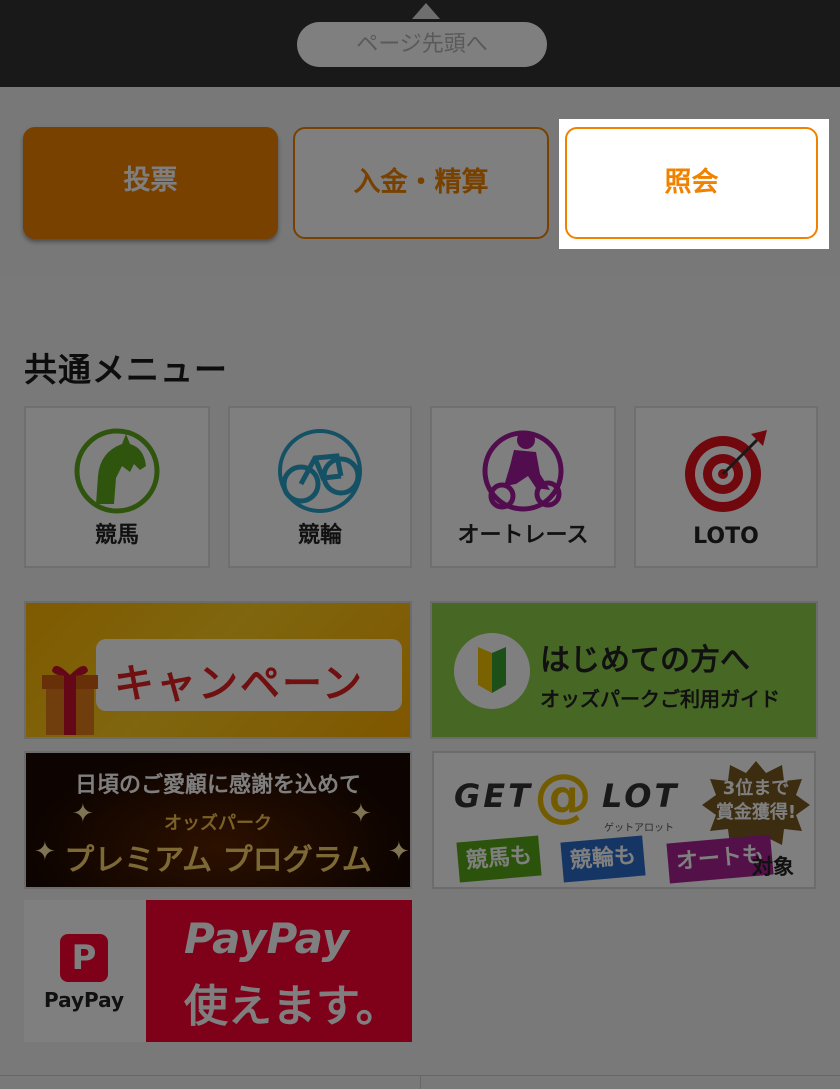 The image size is (840, 1089). I want to click on tag-keiba: 競馬も, so click(499, 859).